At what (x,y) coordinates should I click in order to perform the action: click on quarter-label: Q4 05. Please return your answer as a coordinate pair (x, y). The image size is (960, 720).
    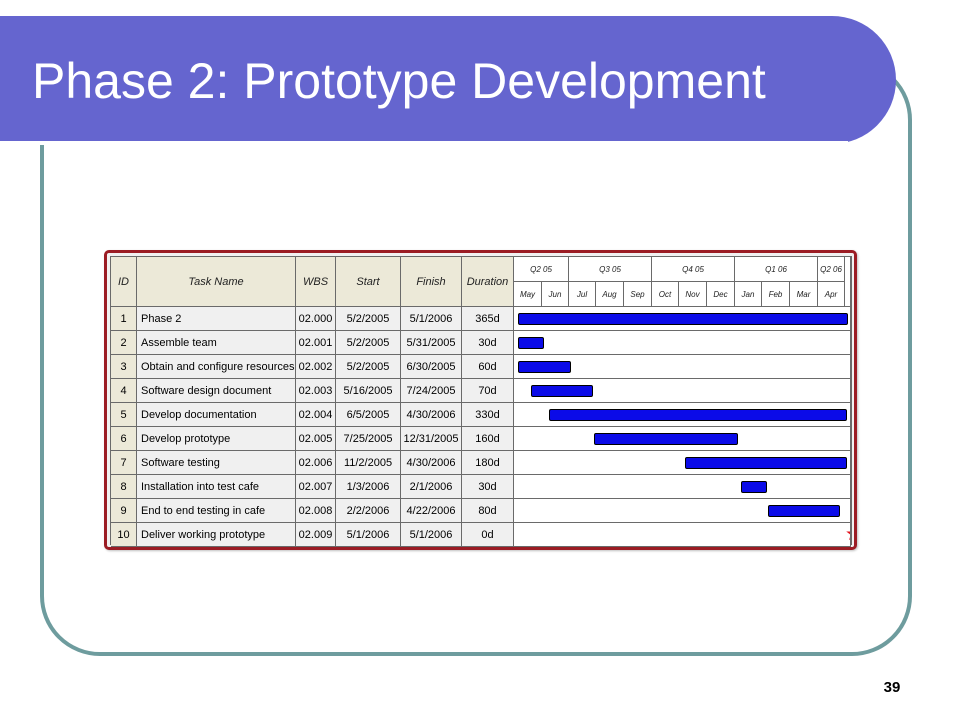
    Looking at the image, I should click on (693, 269).